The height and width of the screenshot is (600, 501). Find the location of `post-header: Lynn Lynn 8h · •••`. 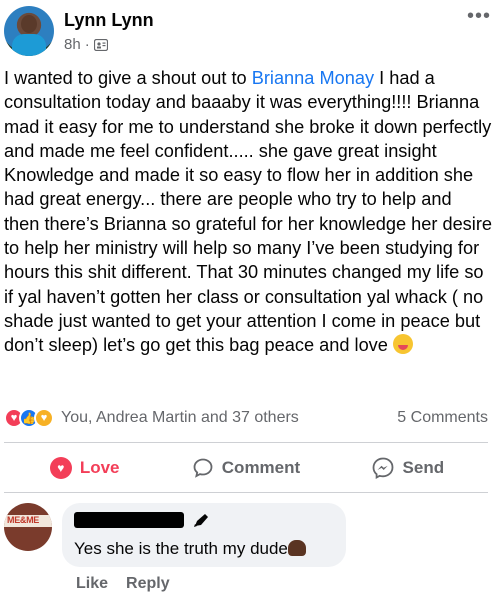

post-header: Lynn Lynn 8h · ••• is located at coordinates (250, 33).